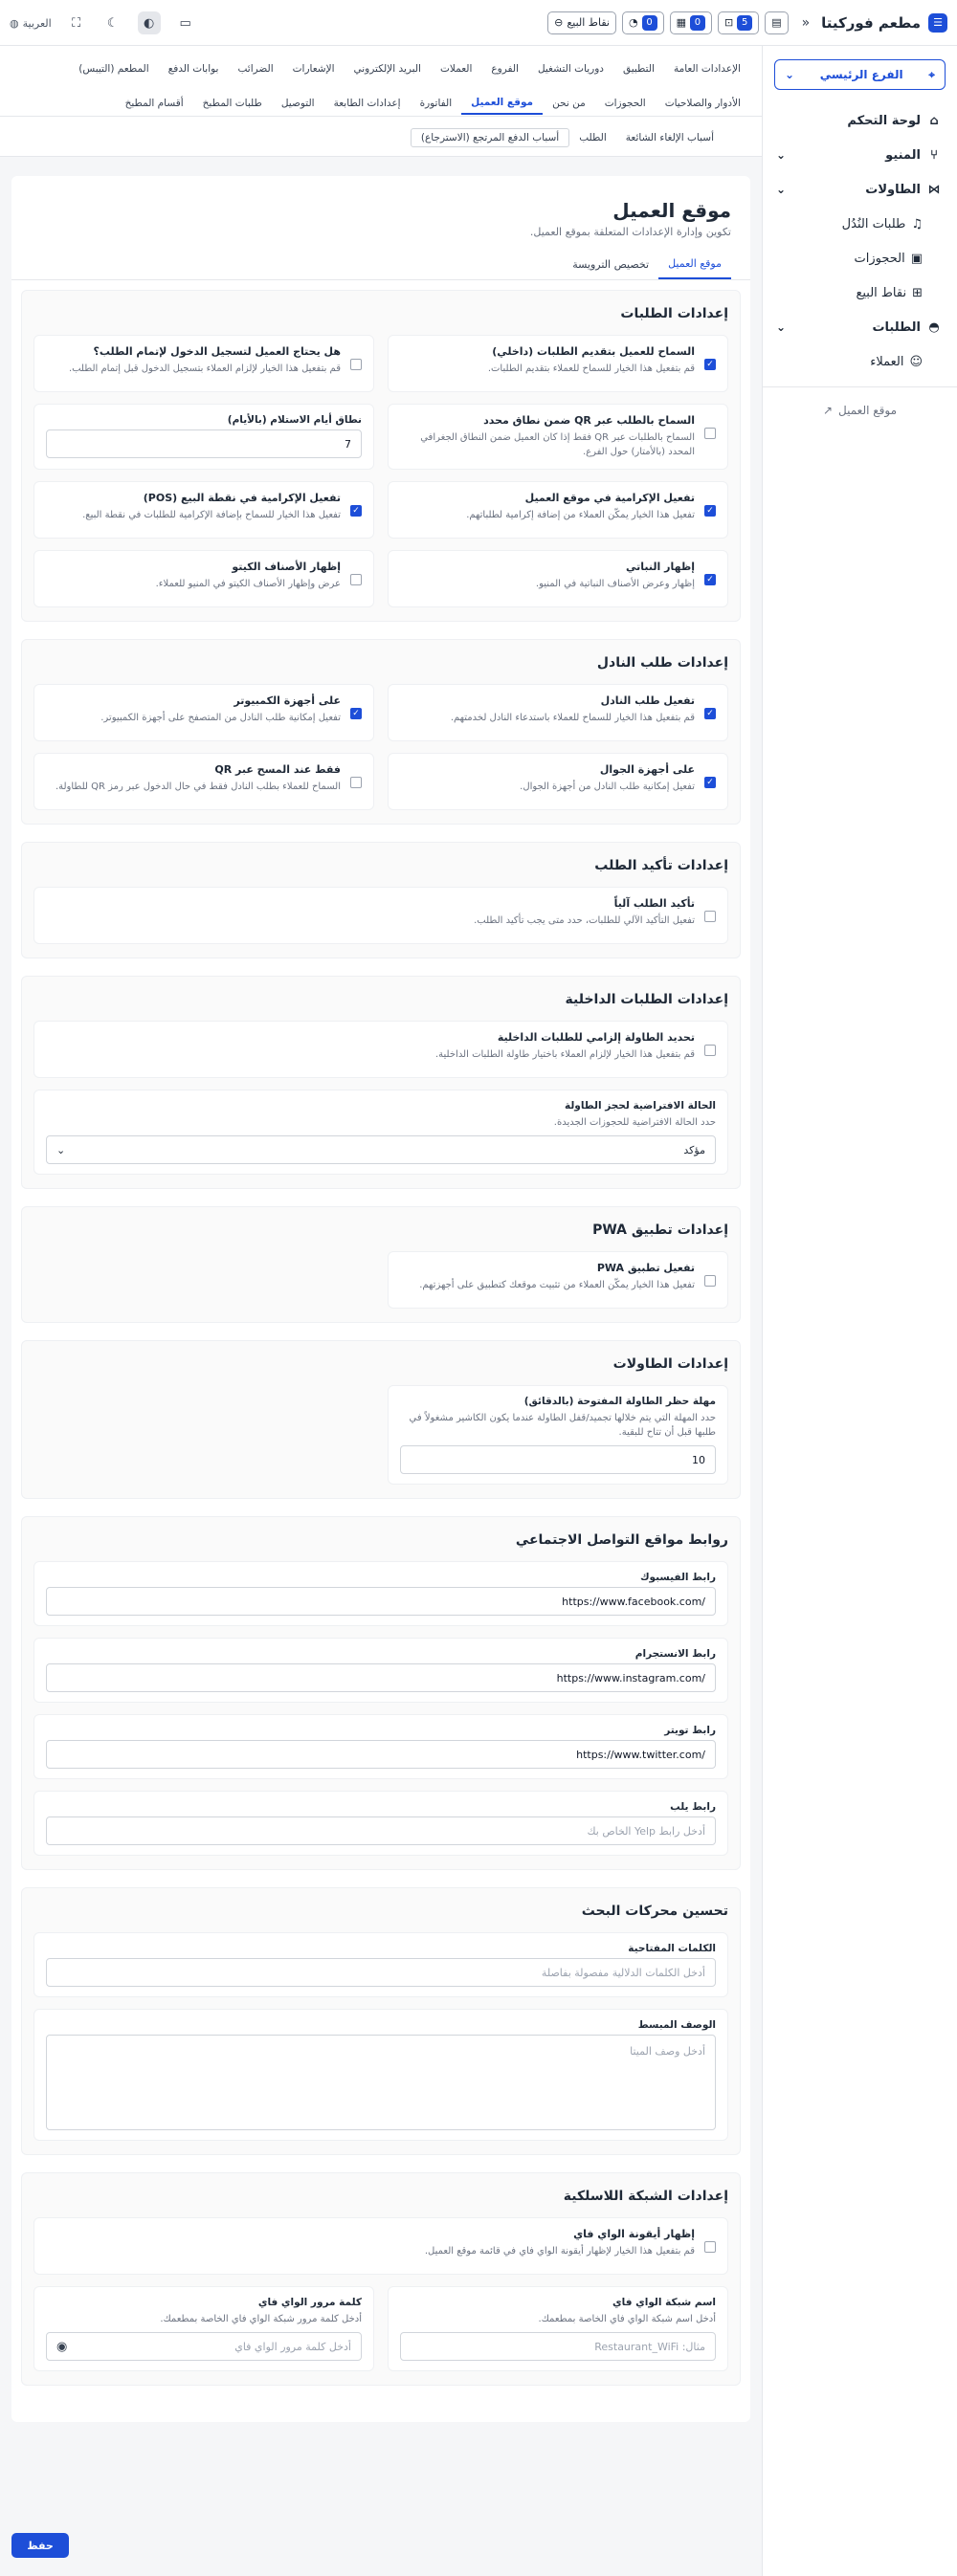 This screenshot has width=957, height=2576. Describe the element at coordinates (388, 68) in the screenshot. I see `tab-email: البريد الإلكتروني` at that location.